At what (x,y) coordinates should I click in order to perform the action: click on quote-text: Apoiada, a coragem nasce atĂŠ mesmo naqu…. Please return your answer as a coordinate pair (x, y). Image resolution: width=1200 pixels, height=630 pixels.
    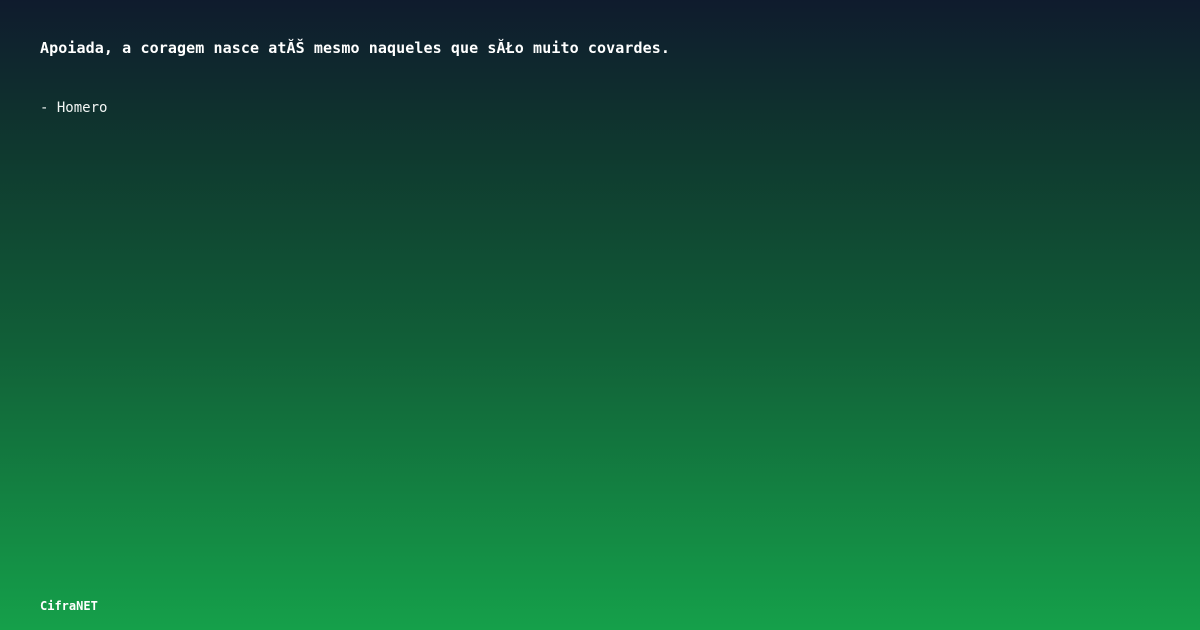
    Looking at the image, I should click on (355, 48).